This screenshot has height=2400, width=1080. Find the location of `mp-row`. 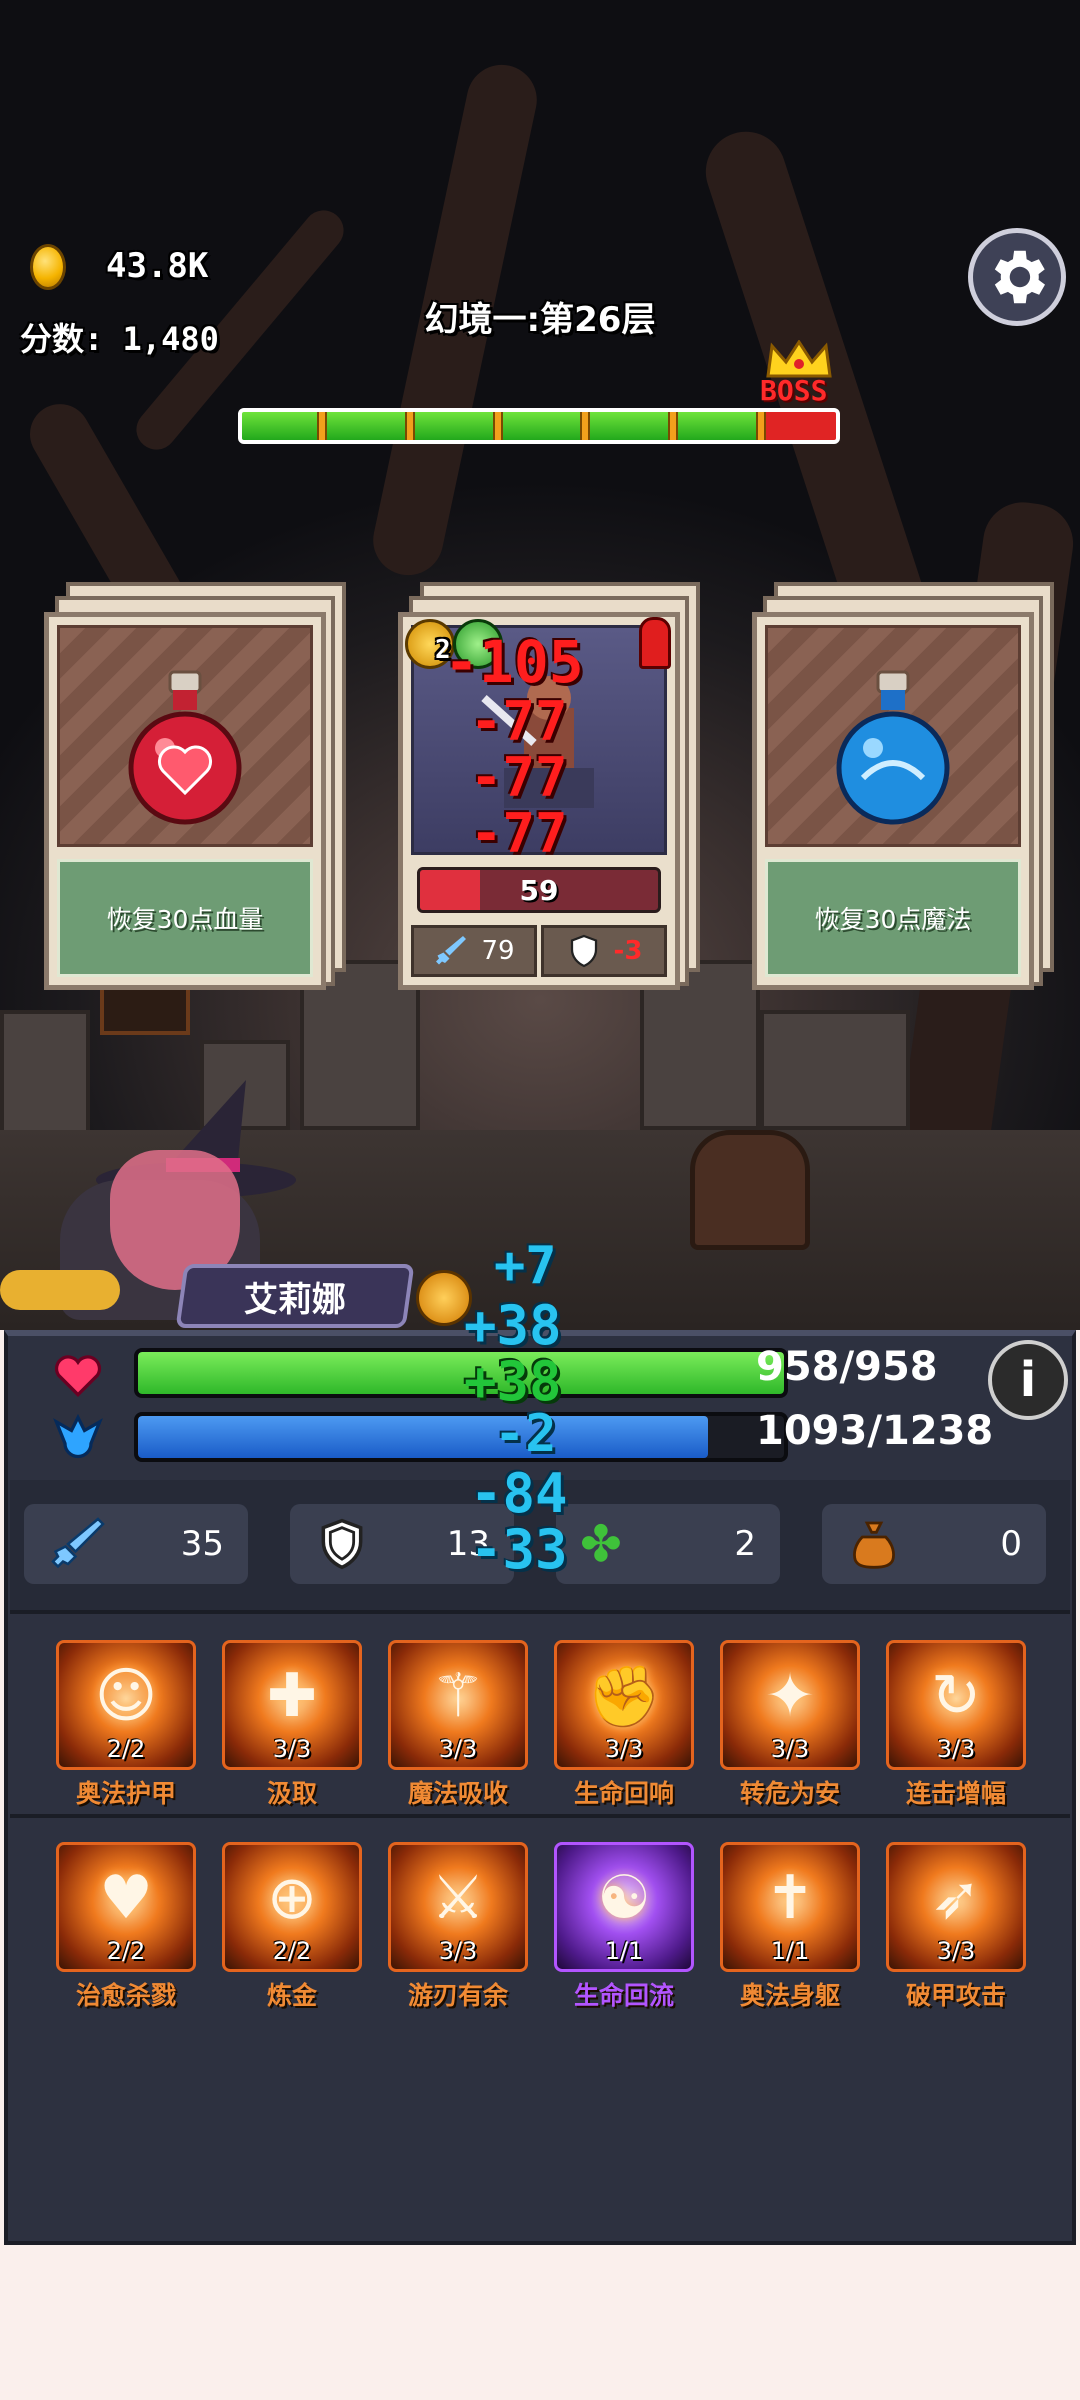

mp-row is located at coordinates (78, 1437).